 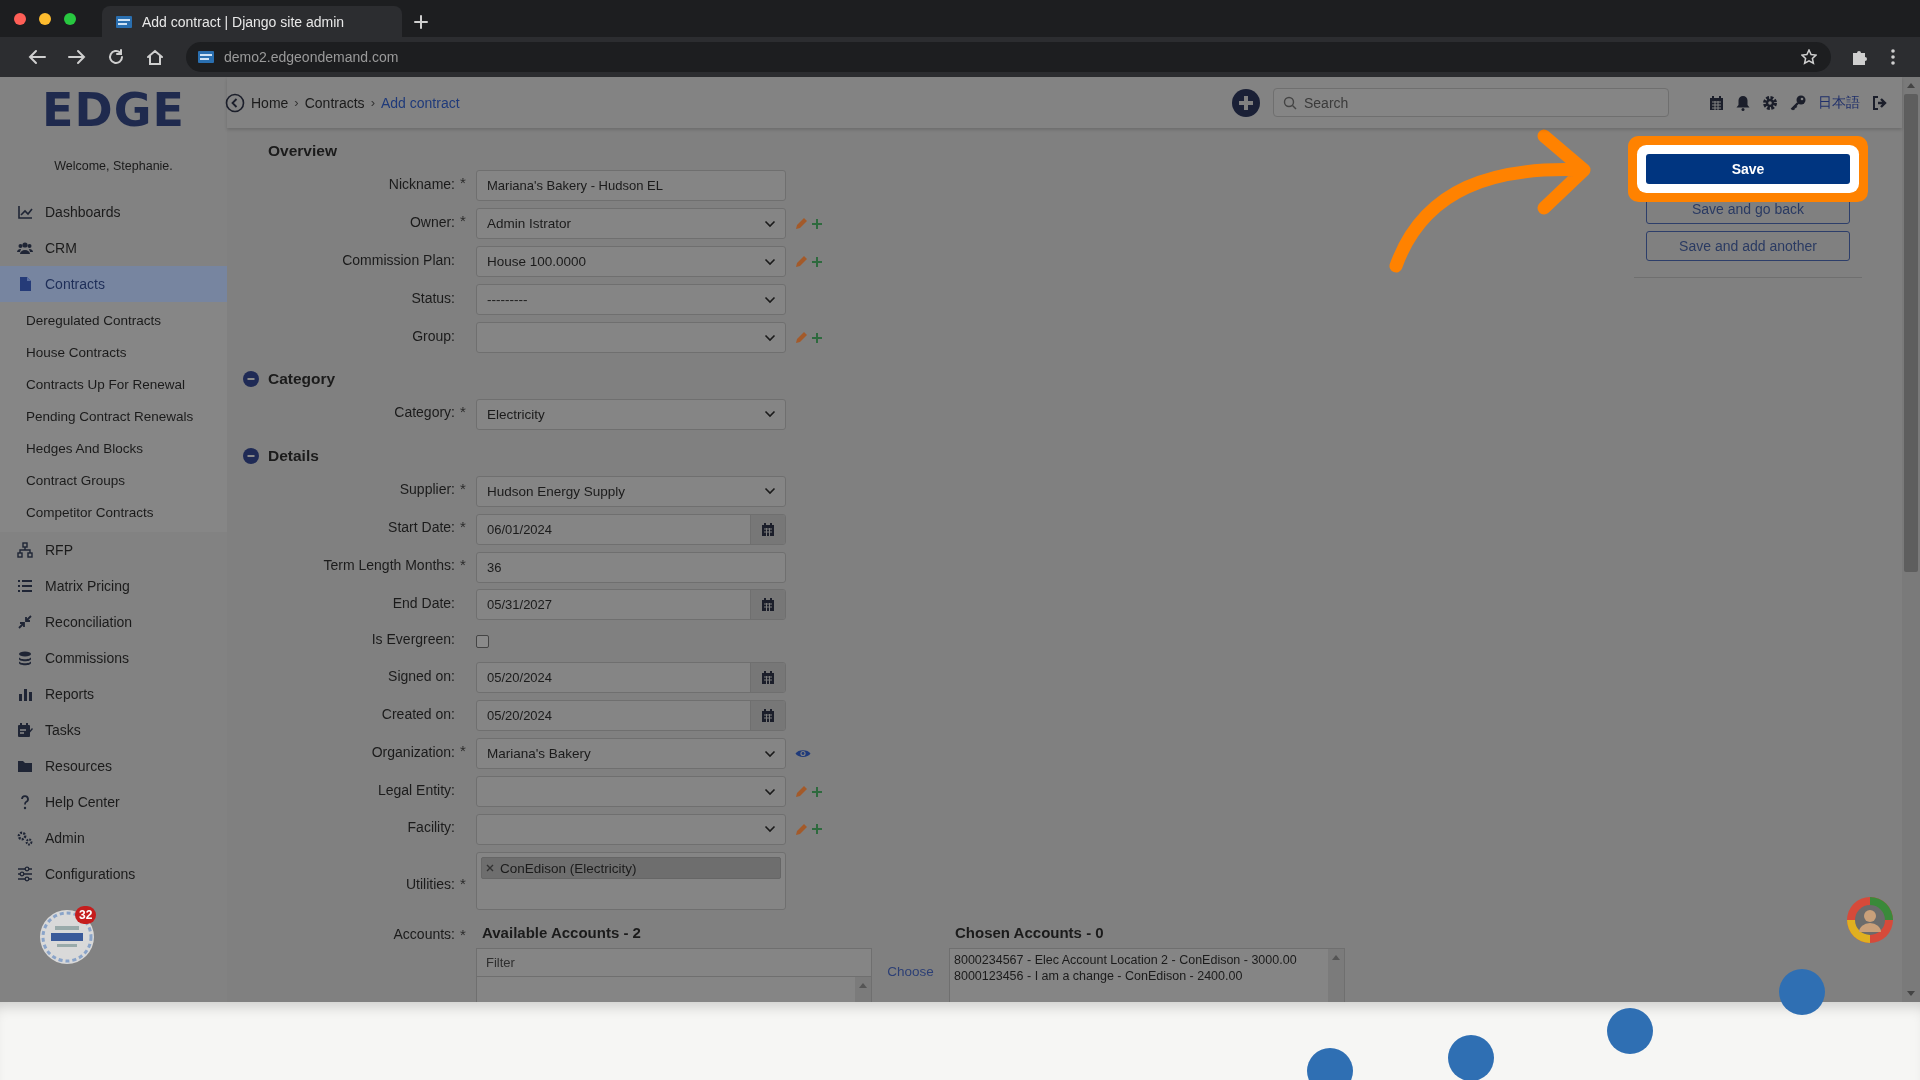 What do you see at coordinates (293, 456) in the screenshot?
I see `section-title: Details` at bounding box center [293, 456].